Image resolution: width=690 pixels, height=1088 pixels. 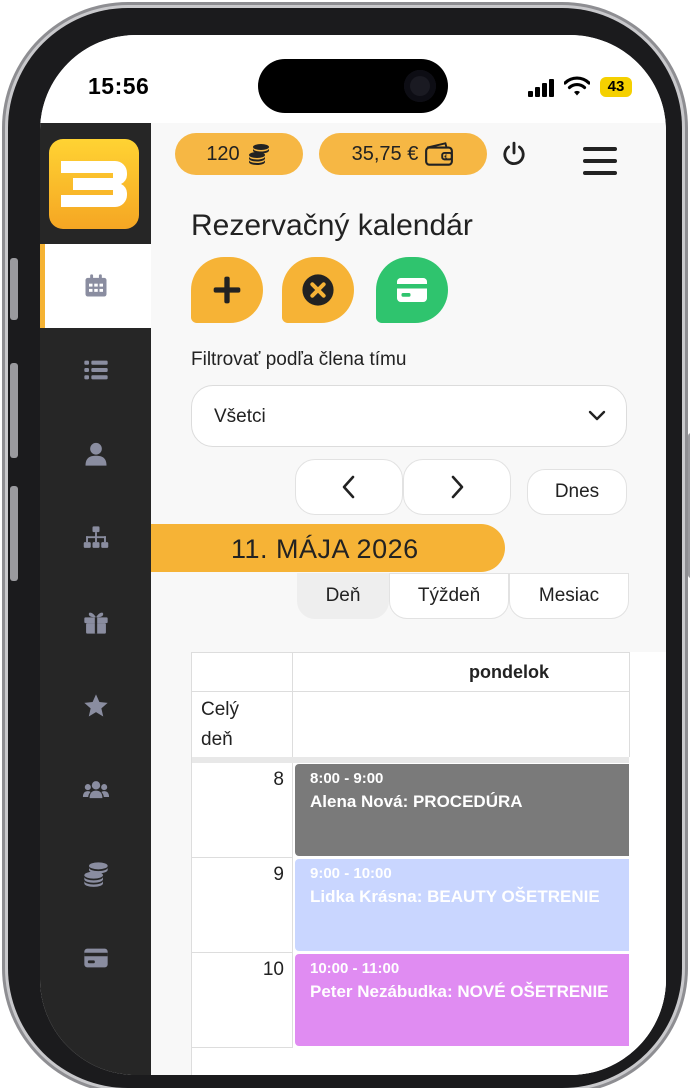 I want to click on chevron-down-icon, so click(x=597, y=415).